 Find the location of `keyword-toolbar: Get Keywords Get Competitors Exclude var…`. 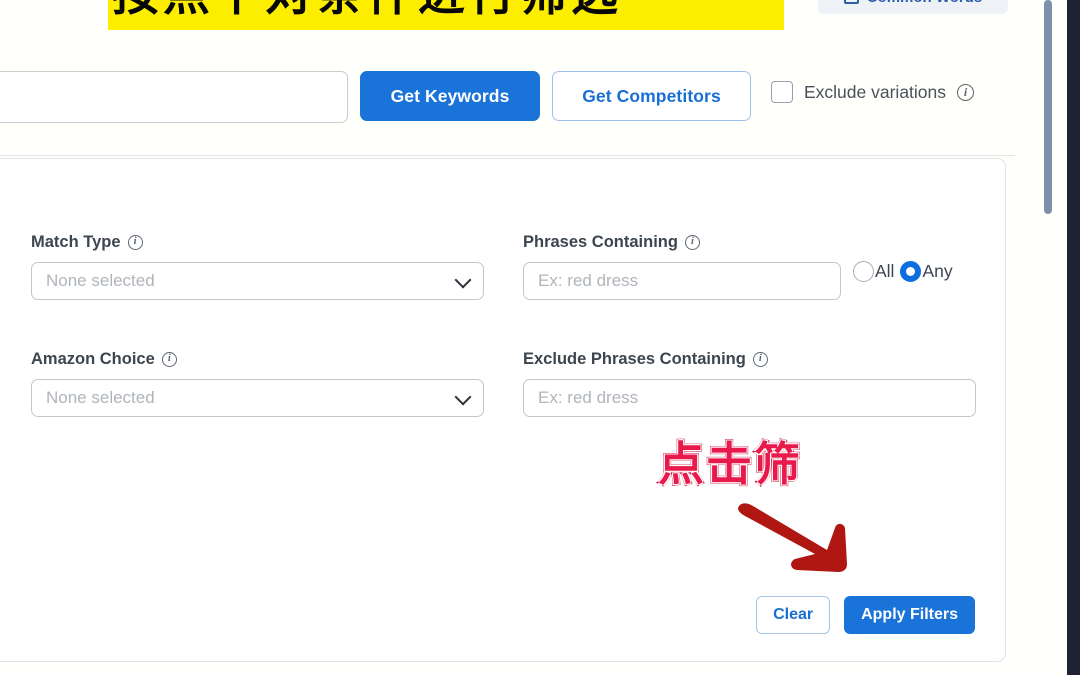

keyword-toolbar: Get Keywords Get Competitors Exclude var… is located at coordinates (520, 99).